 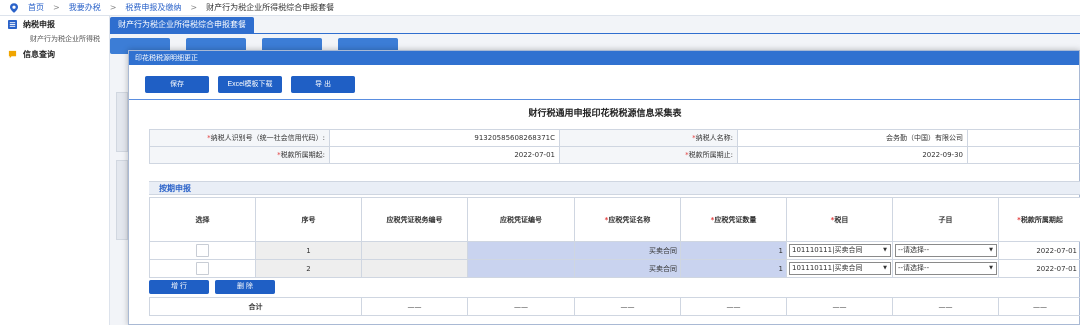 I want to click on header-text: 序号, so click(x=308, y=219).